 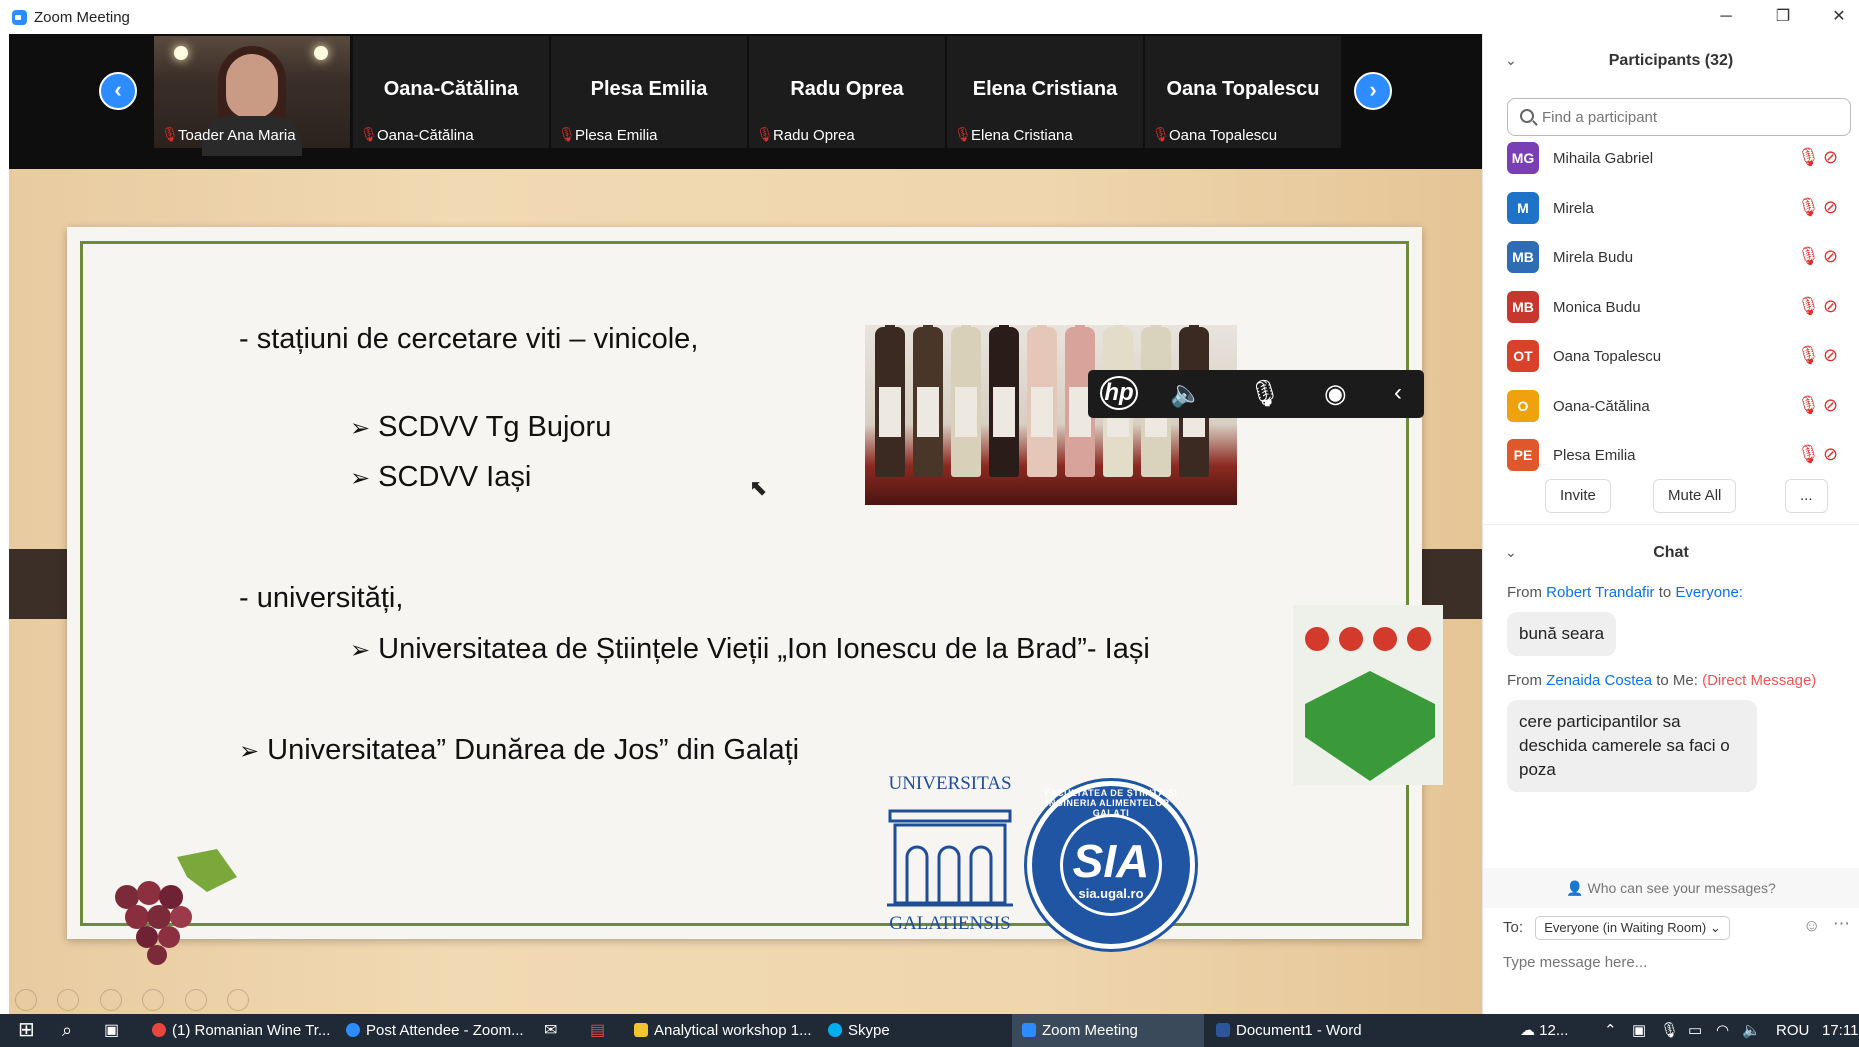 What do you see at coordinates (252, 96) in the screenshot?
I see `video-tile: 🎙 Toader Ana Maria` at bounding box center [252, 96].